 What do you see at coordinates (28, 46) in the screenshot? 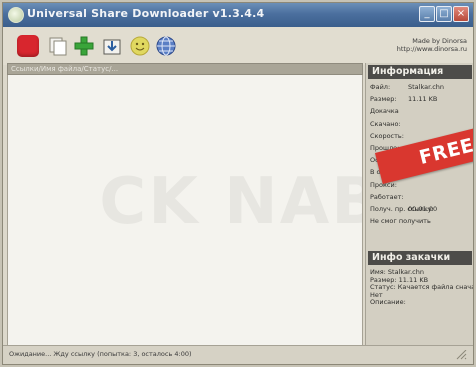
I see `stop-button` at bounding box center [28, 46].